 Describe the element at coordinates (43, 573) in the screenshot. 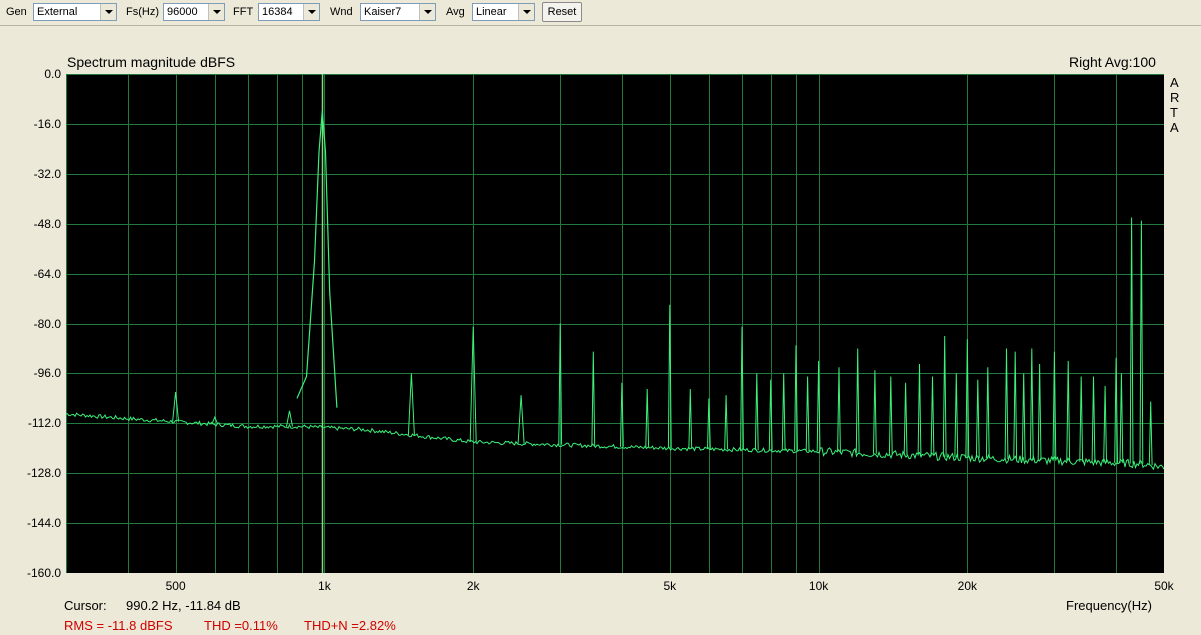

I see `y-tick-label: -160.0` at that location.